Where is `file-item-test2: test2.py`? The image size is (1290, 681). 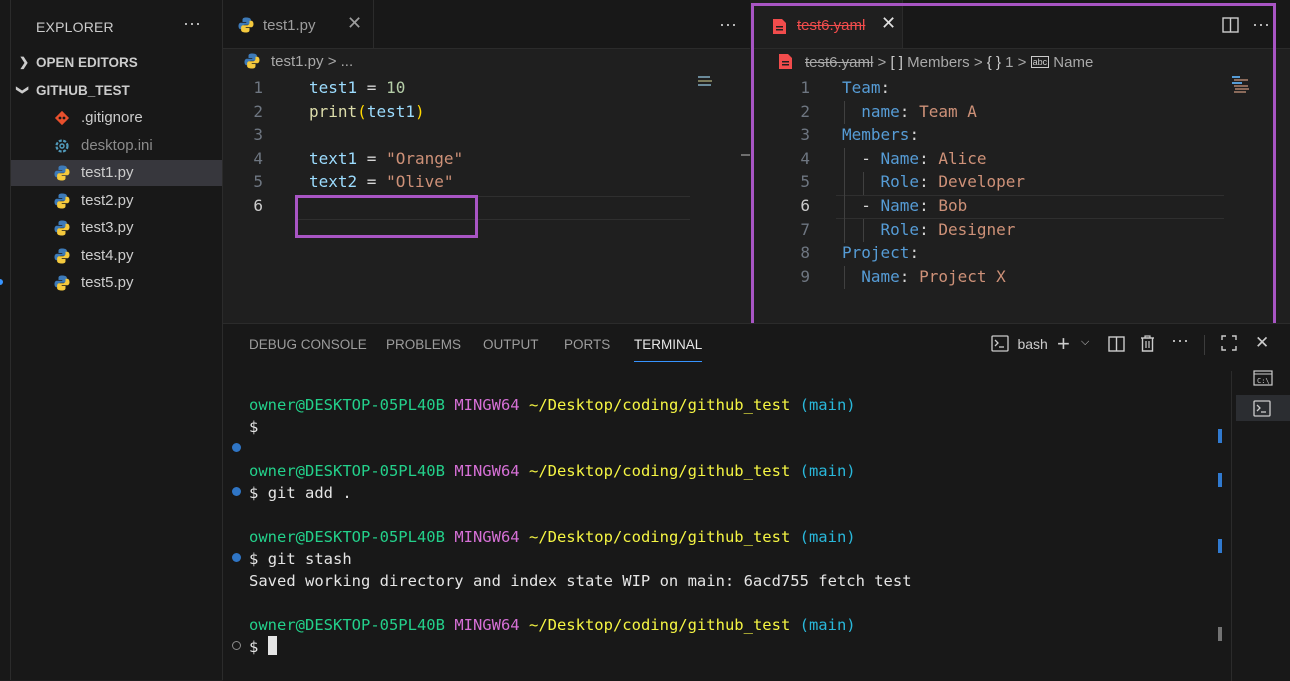 file-item-test2: test2.py is located at coordinates (116, 201).